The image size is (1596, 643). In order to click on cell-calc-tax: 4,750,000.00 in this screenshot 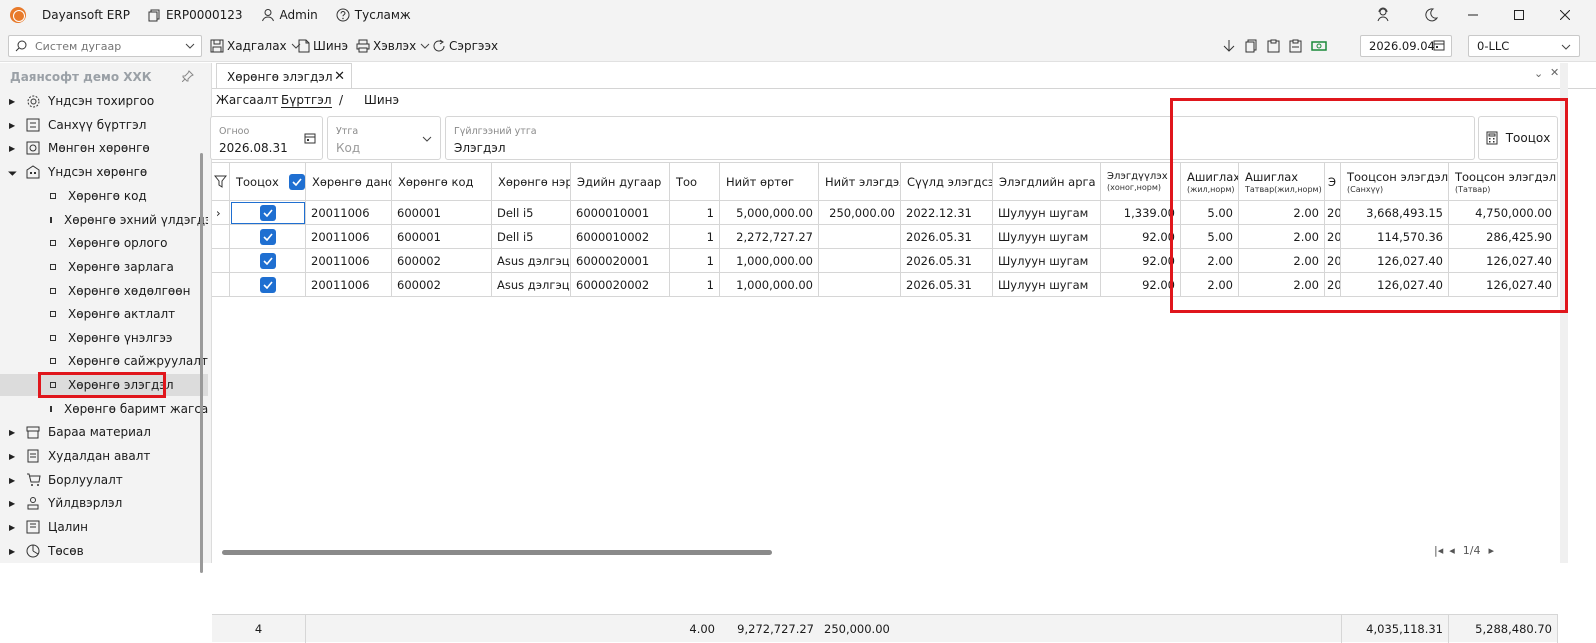, I will do `click(1503, 213)`.